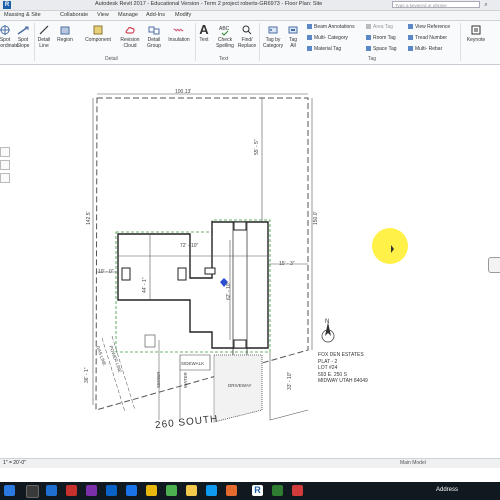 Image resolution: width=500 pixels, height=500 pixels. Describe the element at coordinates (368, 27) in the screenshot. I see `area-tag-icon` at that location.